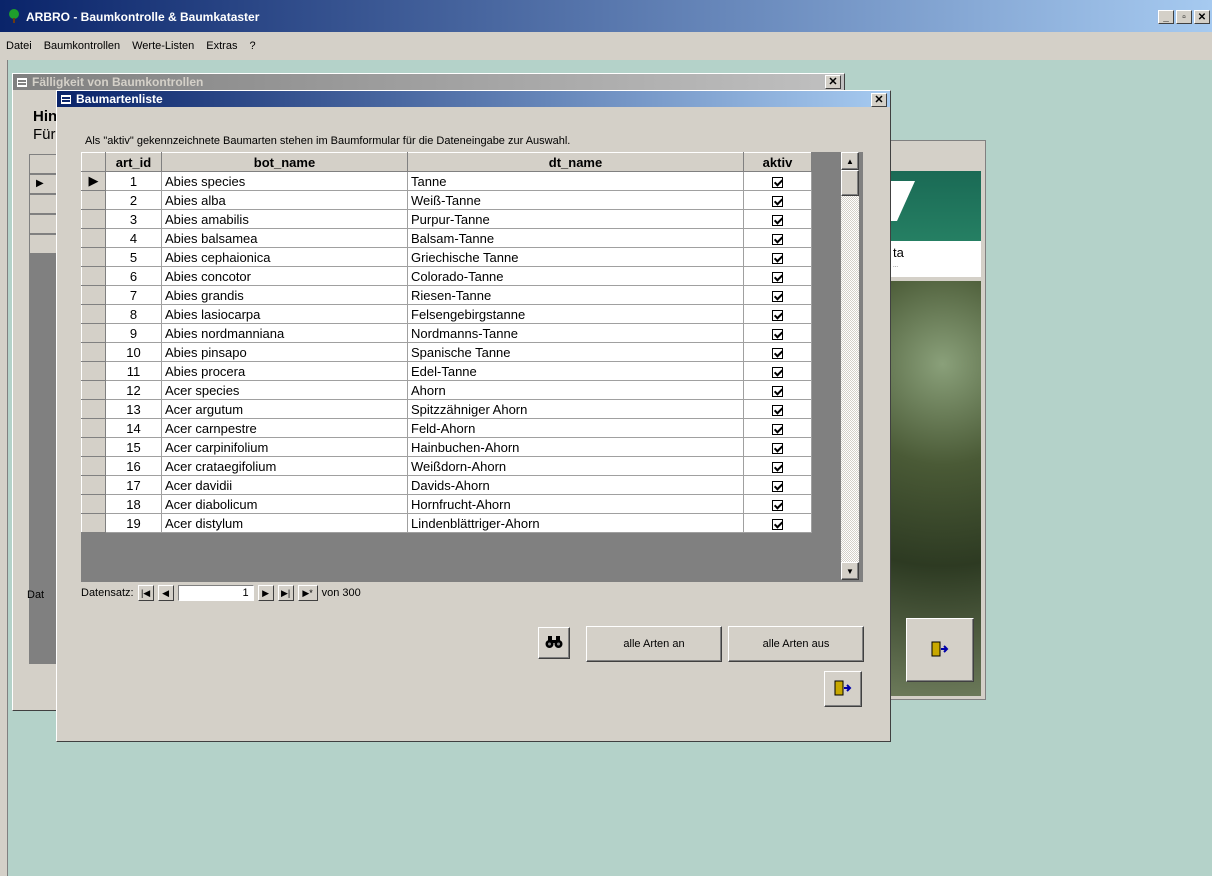 The width and height of the screenshot is (1212, 876). What do you see at coordinates (133, 257) in the screenshot?
I see `cell-art-id: 5` at bounding box center [133, 257].